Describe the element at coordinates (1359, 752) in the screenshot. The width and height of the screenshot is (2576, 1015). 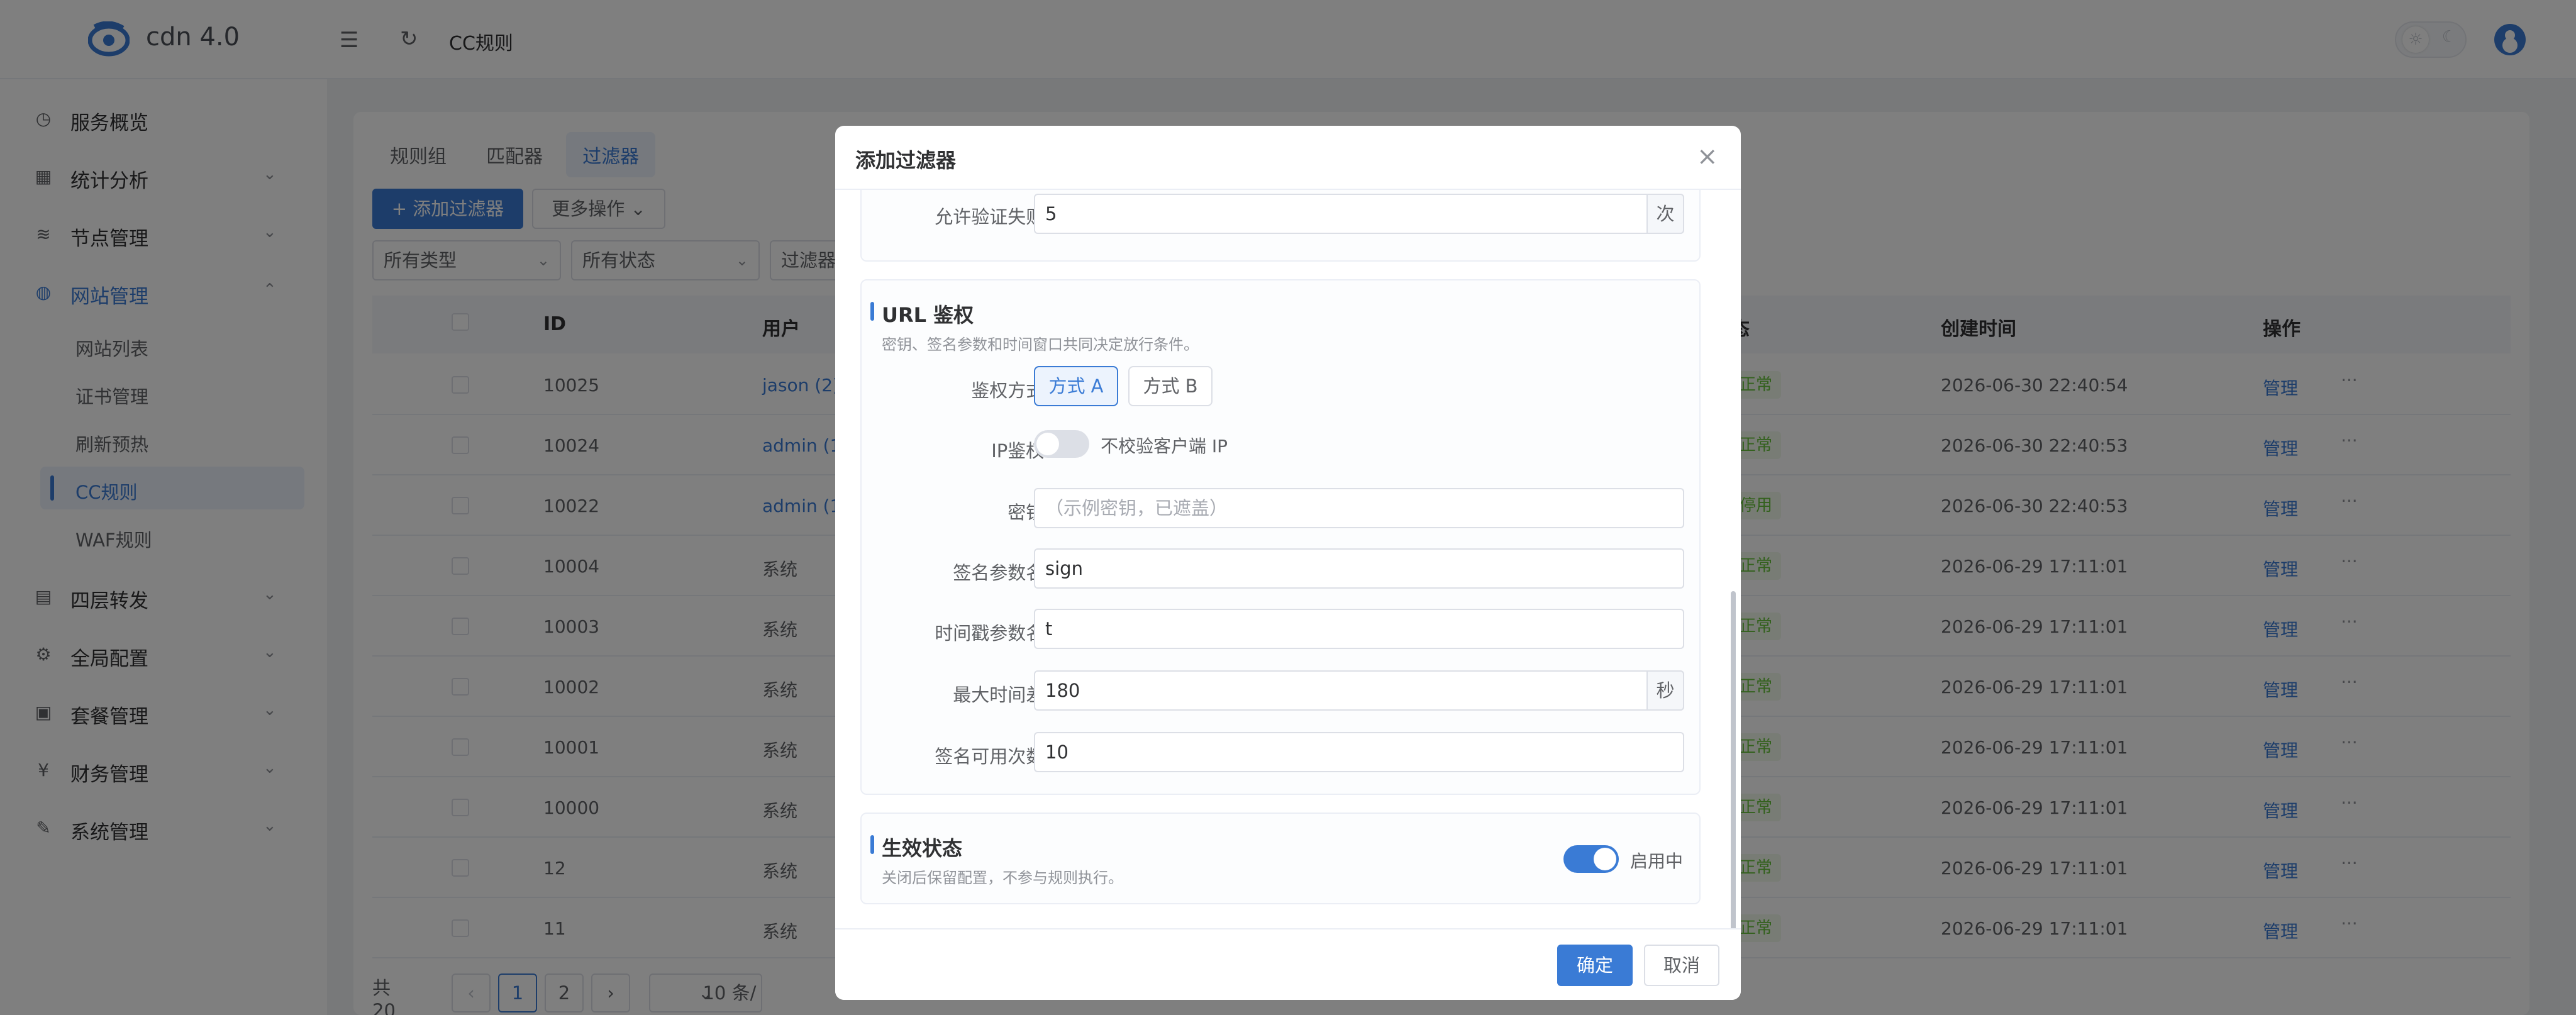
I see `usage-count-input: 10` at that location.